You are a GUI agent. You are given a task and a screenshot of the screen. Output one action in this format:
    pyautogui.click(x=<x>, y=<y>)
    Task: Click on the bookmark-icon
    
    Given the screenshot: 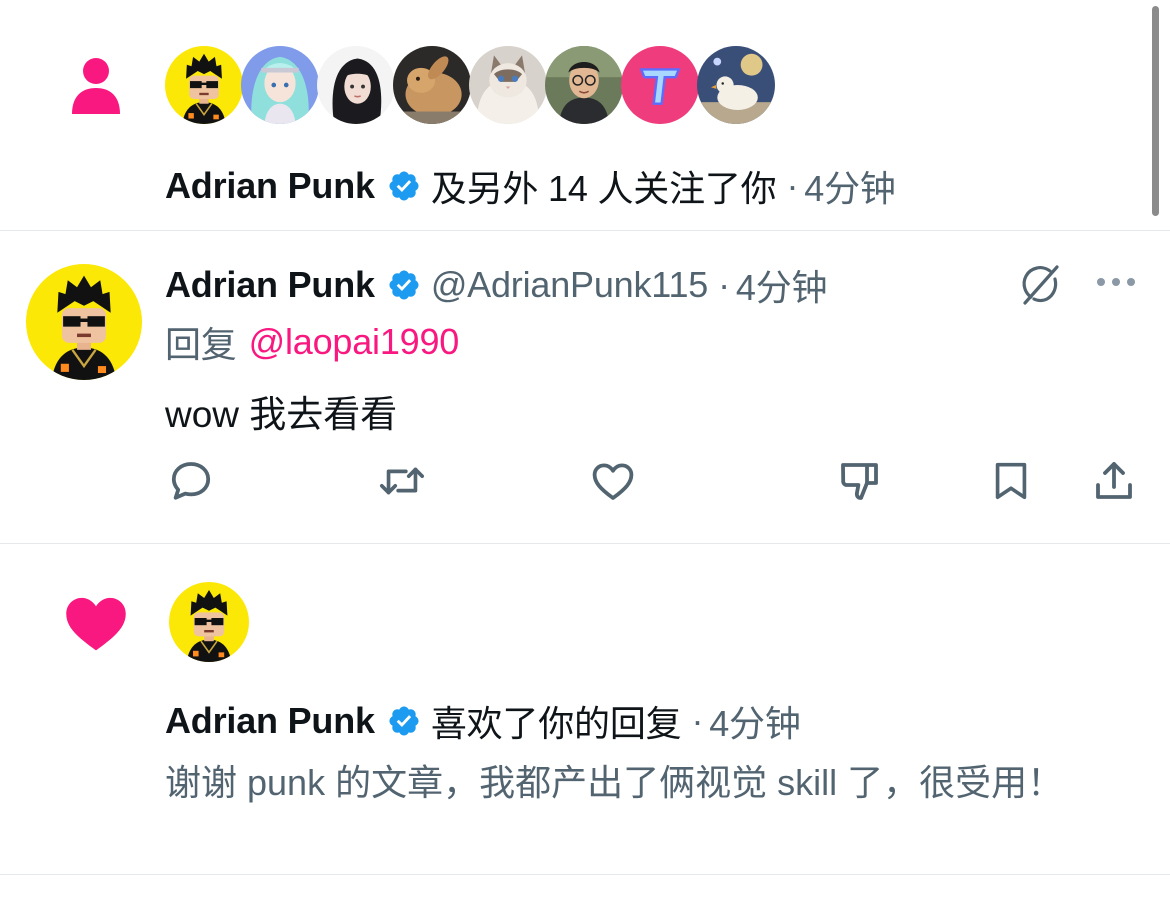 What is the action you would take?
    pyautogui.click(x=1011, y=481)
    